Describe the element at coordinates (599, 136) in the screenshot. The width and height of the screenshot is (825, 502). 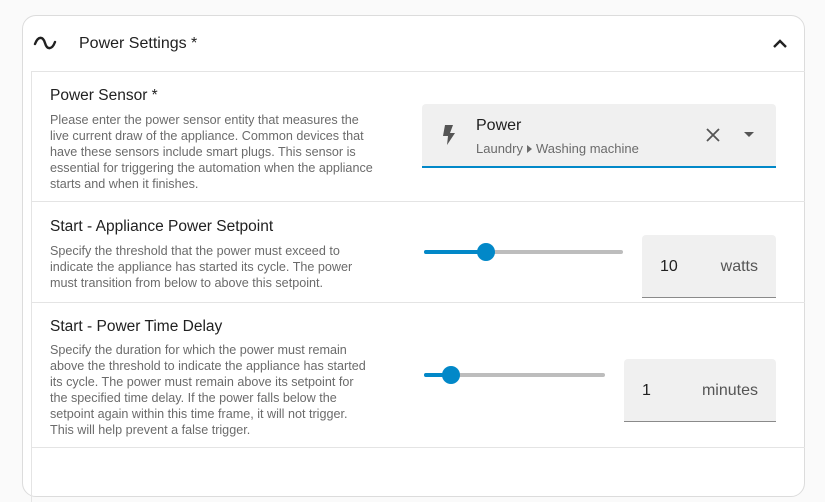
I see `entity-picker: Power Laundry Washing machine` at that location.